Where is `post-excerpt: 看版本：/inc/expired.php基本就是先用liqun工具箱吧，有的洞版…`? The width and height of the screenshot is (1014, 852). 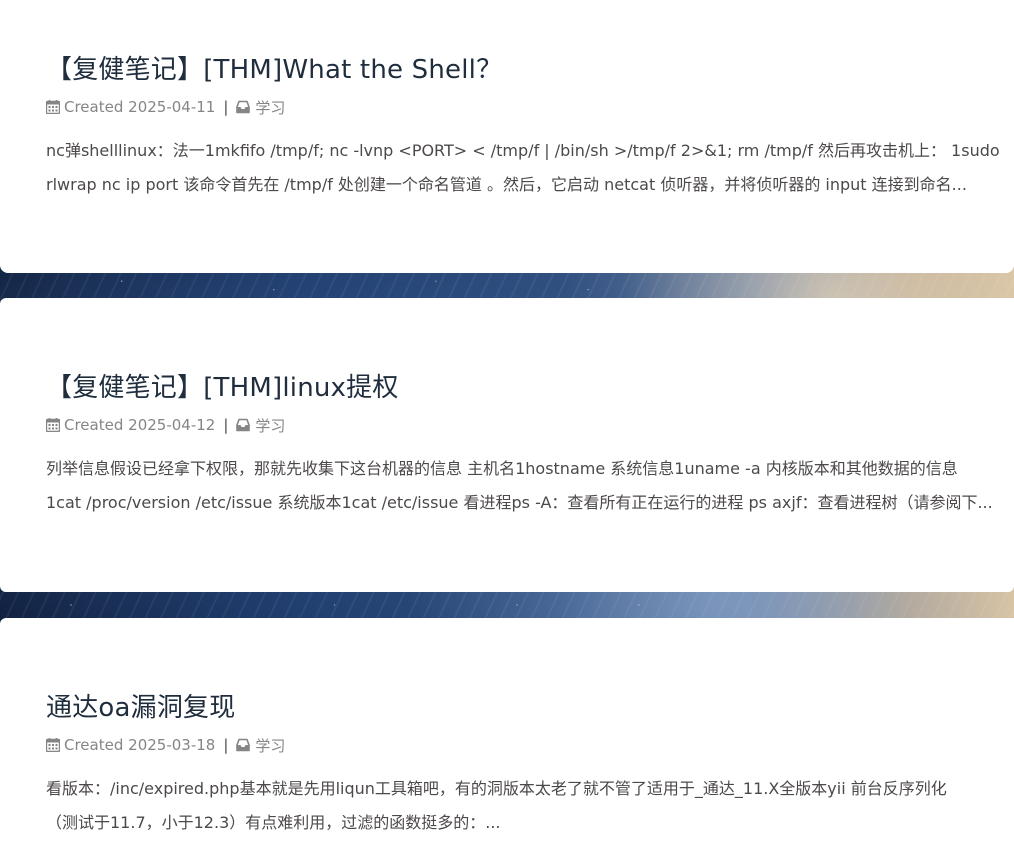 post-excerpt: 看版本：/inc/expired.php基本就是先用liqun工具箱吧，有的洞版… is located at coordinates (530, 806).